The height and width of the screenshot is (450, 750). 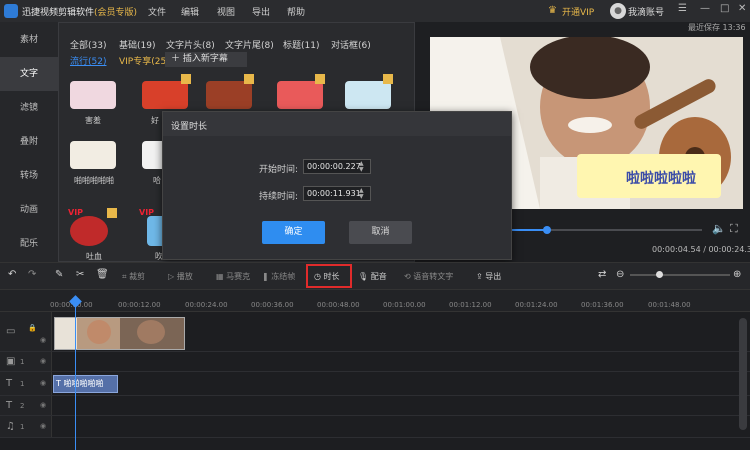 I want to click on vip-button: 开通VIP, so click(x=578, y=11).